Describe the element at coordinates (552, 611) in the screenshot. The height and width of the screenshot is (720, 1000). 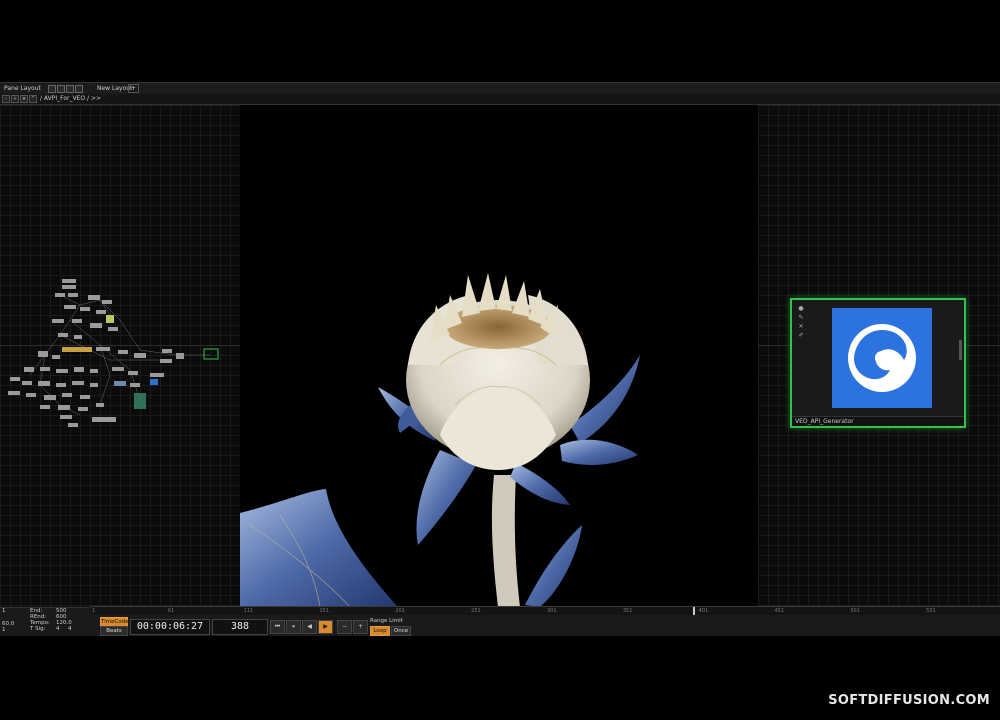
I see `ruler-tick-label: 301` at that location.